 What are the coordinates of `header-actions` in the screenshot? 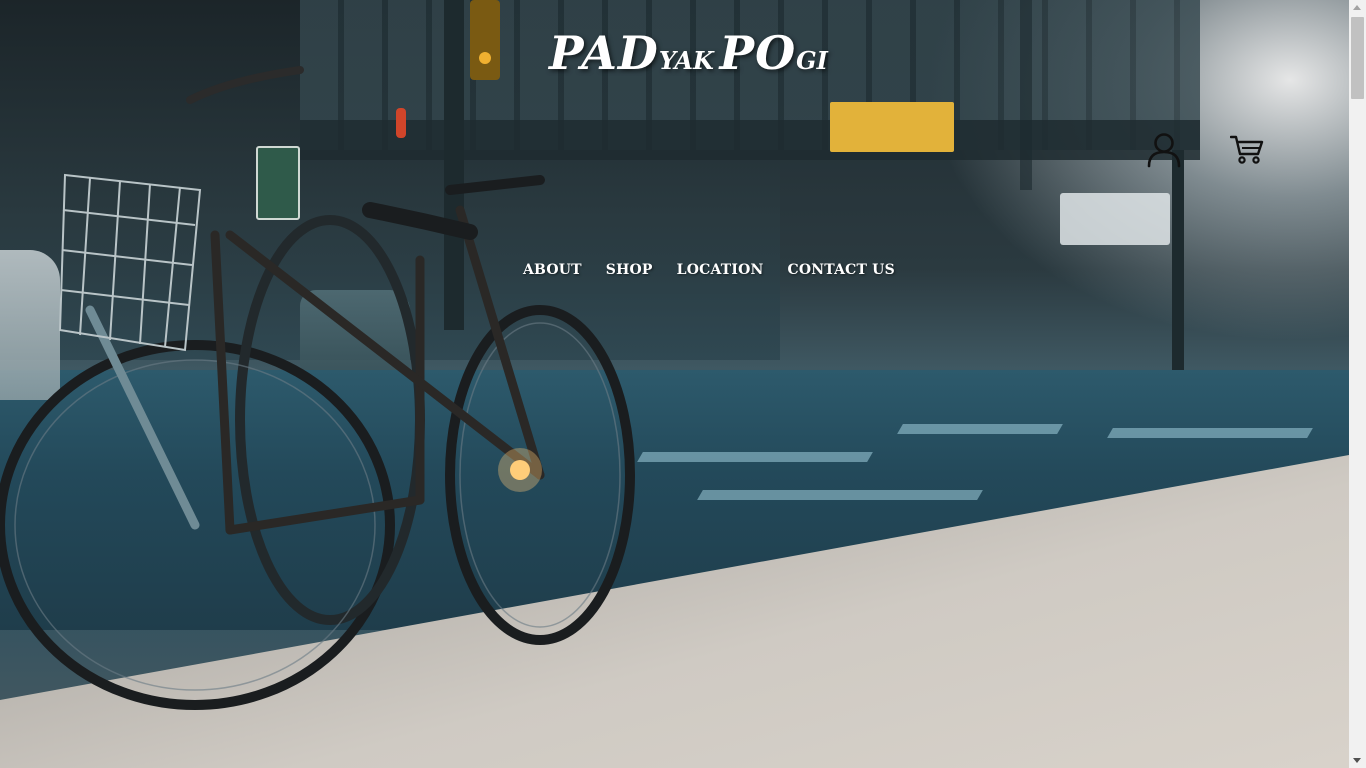 It's located at (1205, 150).